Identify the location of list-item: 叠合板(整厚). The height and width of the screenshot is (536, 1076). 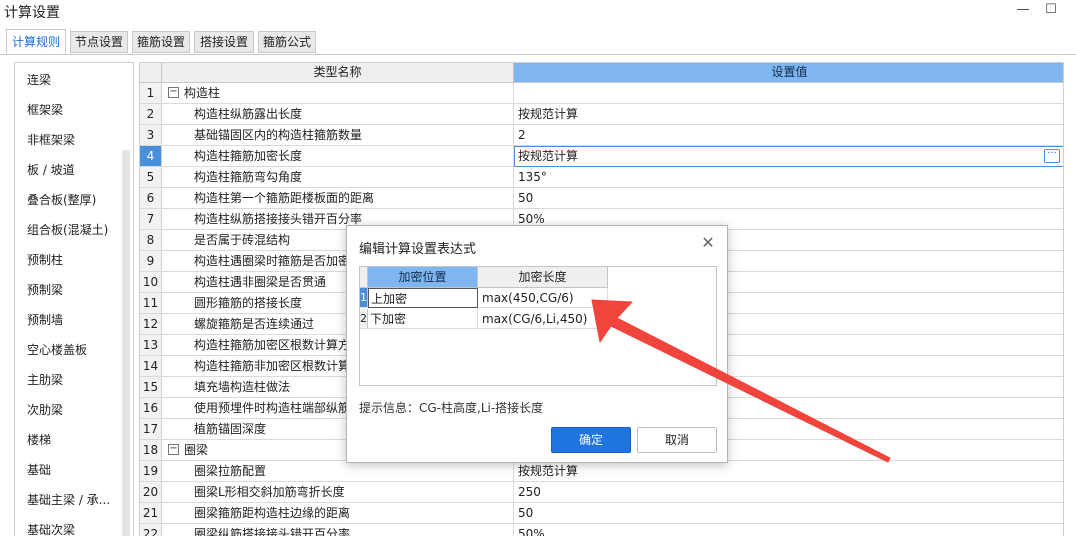
(61, 199).